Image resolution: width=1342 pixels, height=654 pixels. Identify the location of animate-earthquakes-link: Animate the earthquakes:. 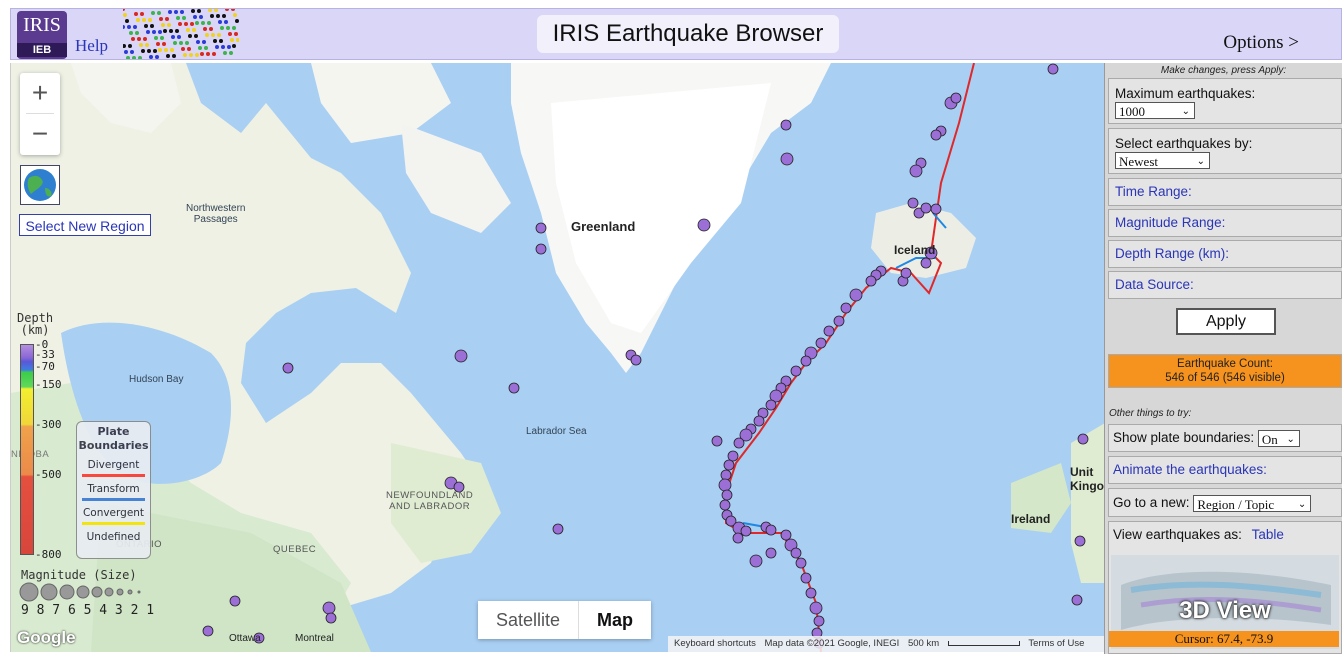
(1225, 470).